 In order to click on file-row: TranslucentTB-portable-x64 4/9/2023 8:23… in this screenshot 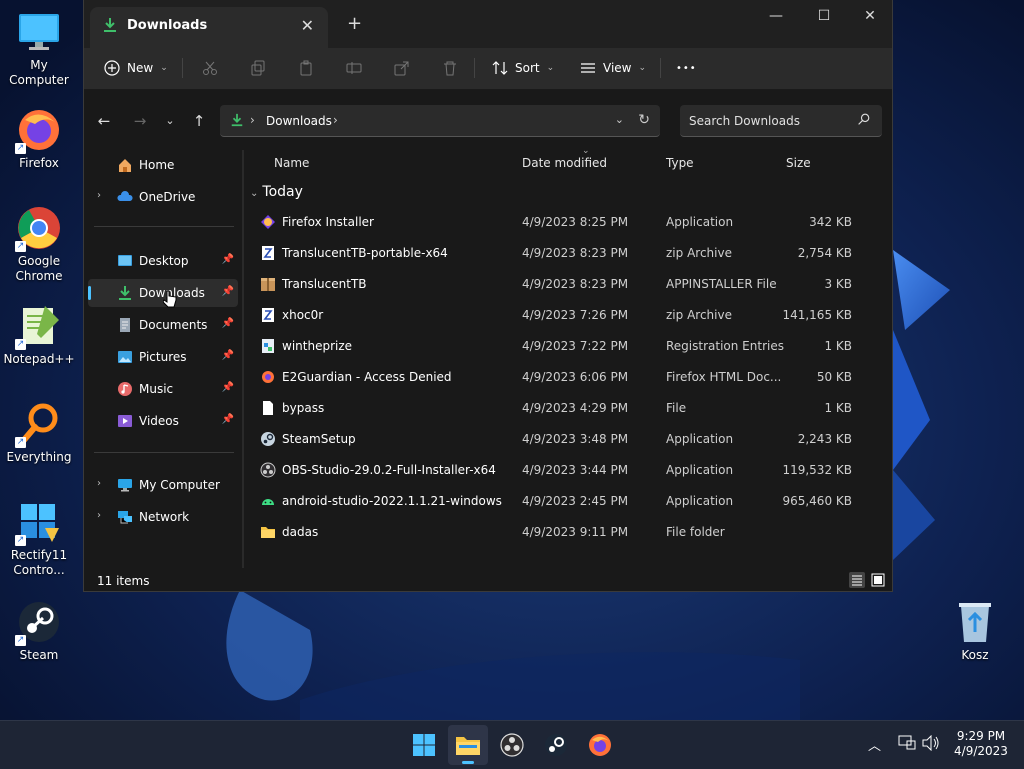, I will do `click(558, 253)`.